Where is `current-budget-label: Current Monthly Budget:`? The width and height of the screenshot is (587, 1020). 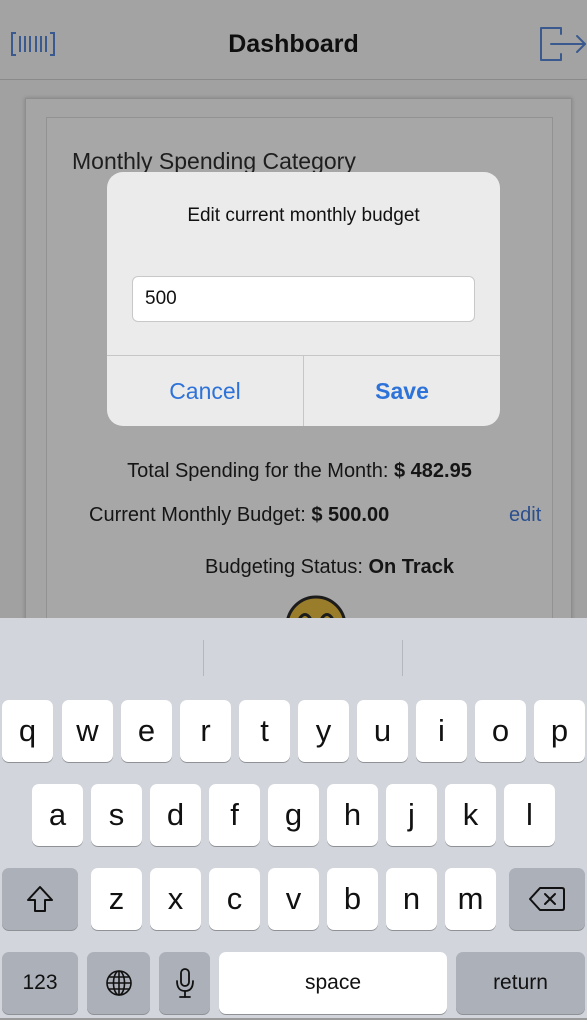
current-budget-label: Current Monthly Budget: is located at coordinates (200, 515).